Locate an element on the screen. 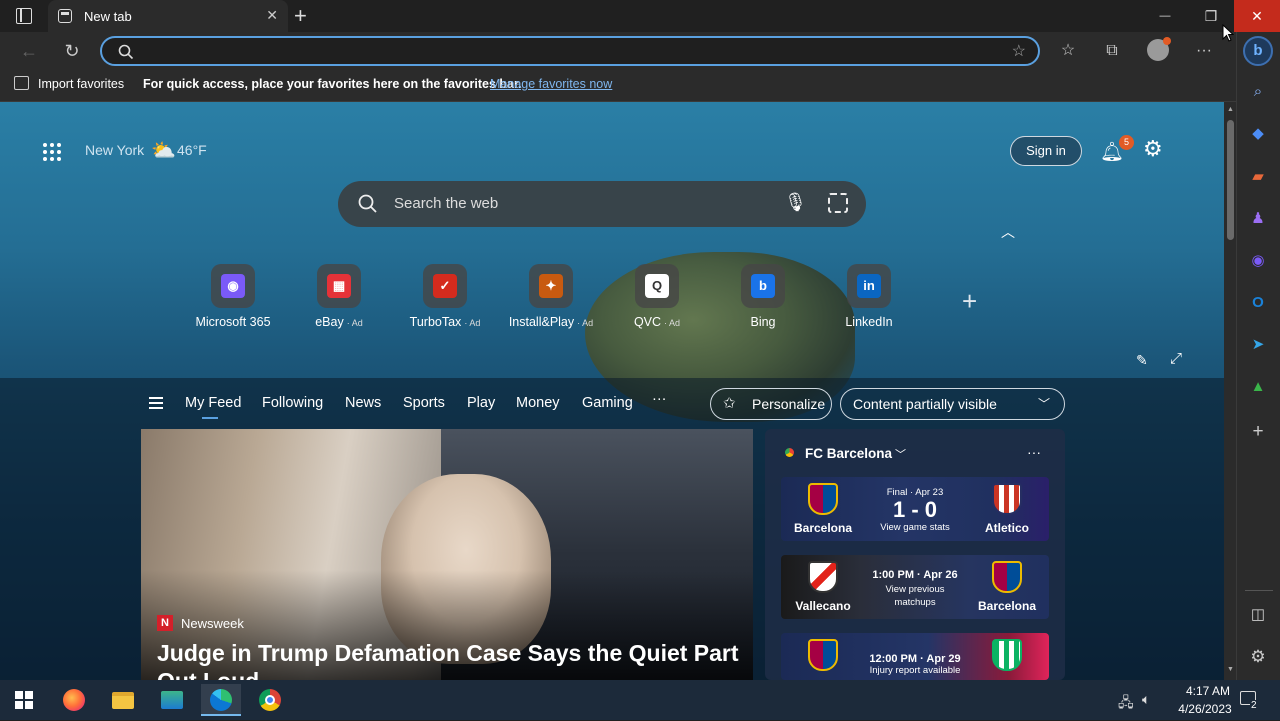 This screenshot has height=721, width=1280. address-bar: ☆ is located at coordinates (570, 51).